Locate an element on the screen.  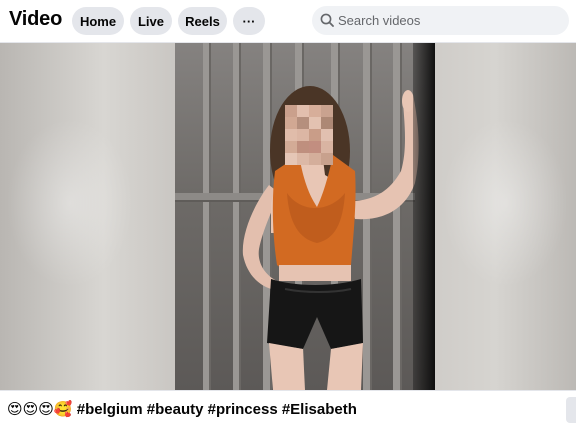
search-box is located at coordinates (440, 20).